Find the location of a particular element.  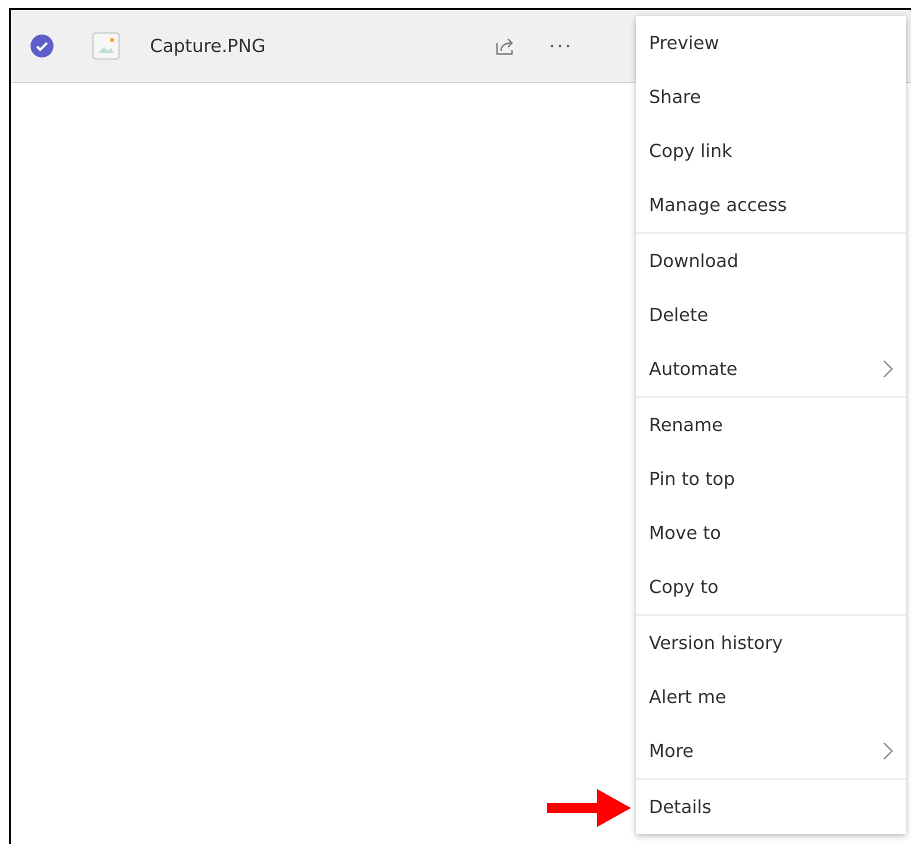

menu-item: Copy to is located at coordinates (771, 587).